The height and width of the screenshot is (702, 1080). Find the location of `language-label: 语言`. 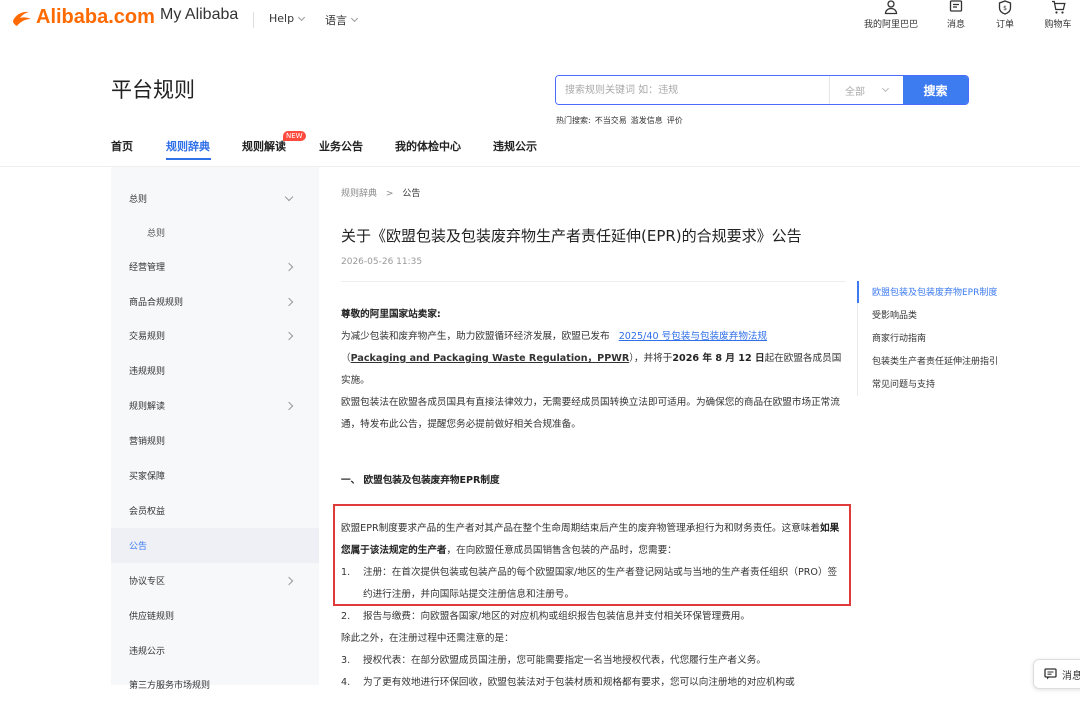

language-label: 语言 is located at coordinates (336, 20).